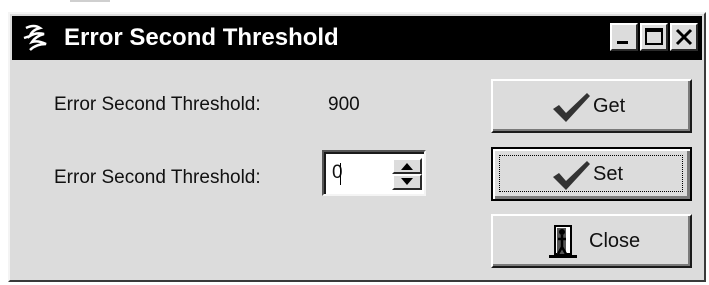  What do you see at coordinates (36, 38) in the screenshot?
I see `app-icon` at bounding box center [36, 38].